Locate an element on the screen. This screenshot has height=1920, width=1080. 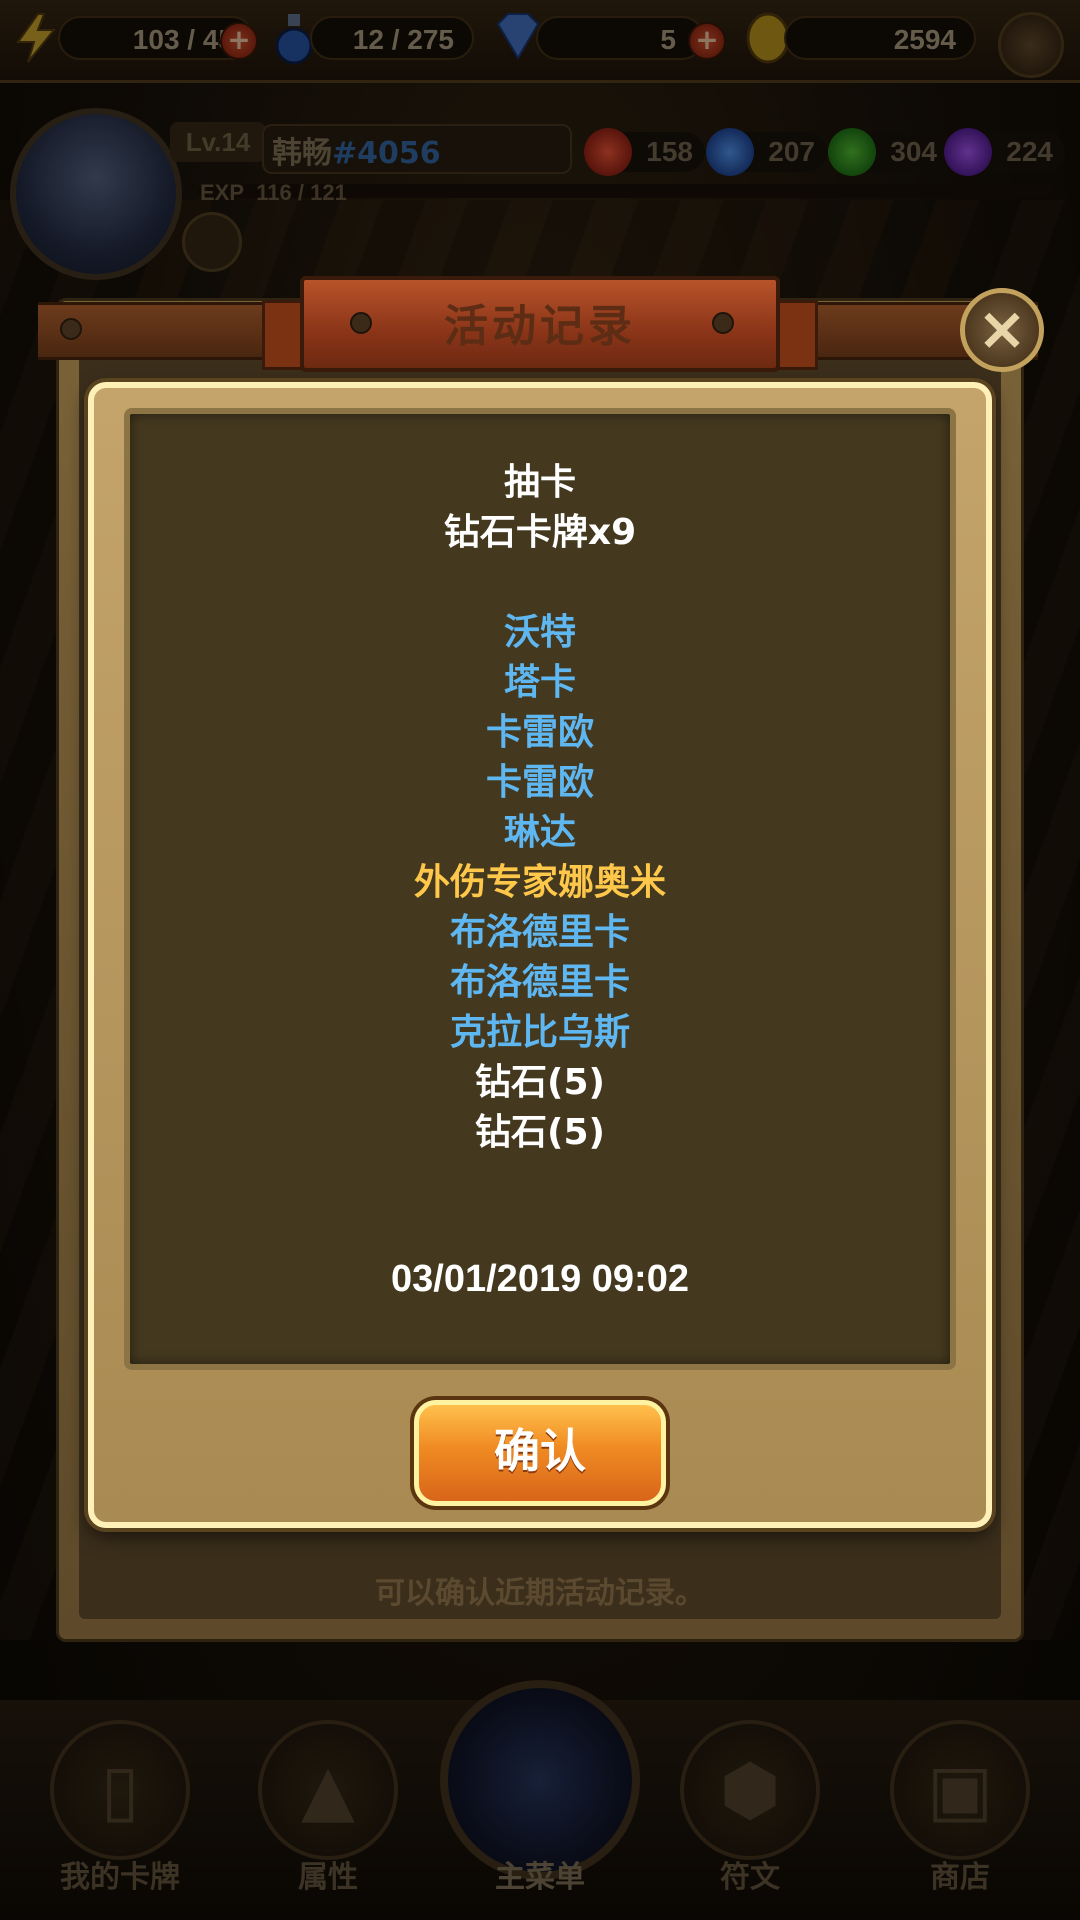
record-datetime: 03/01/2019 09:02 is located at coordinates (540, 1279).